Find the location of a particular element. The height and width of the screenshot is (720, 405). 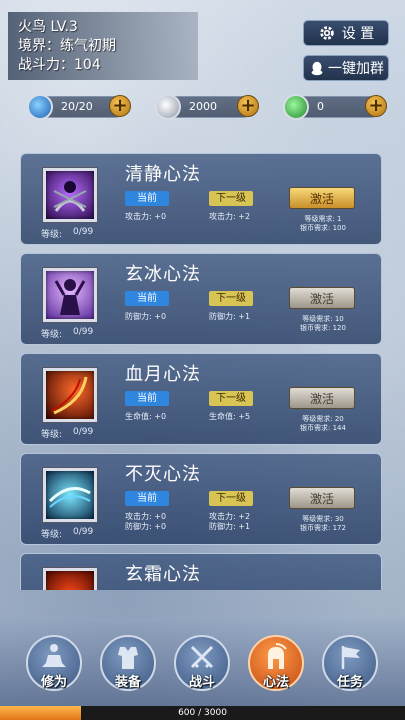

spartan-helmet-icon is located at coordinates (277, 656).